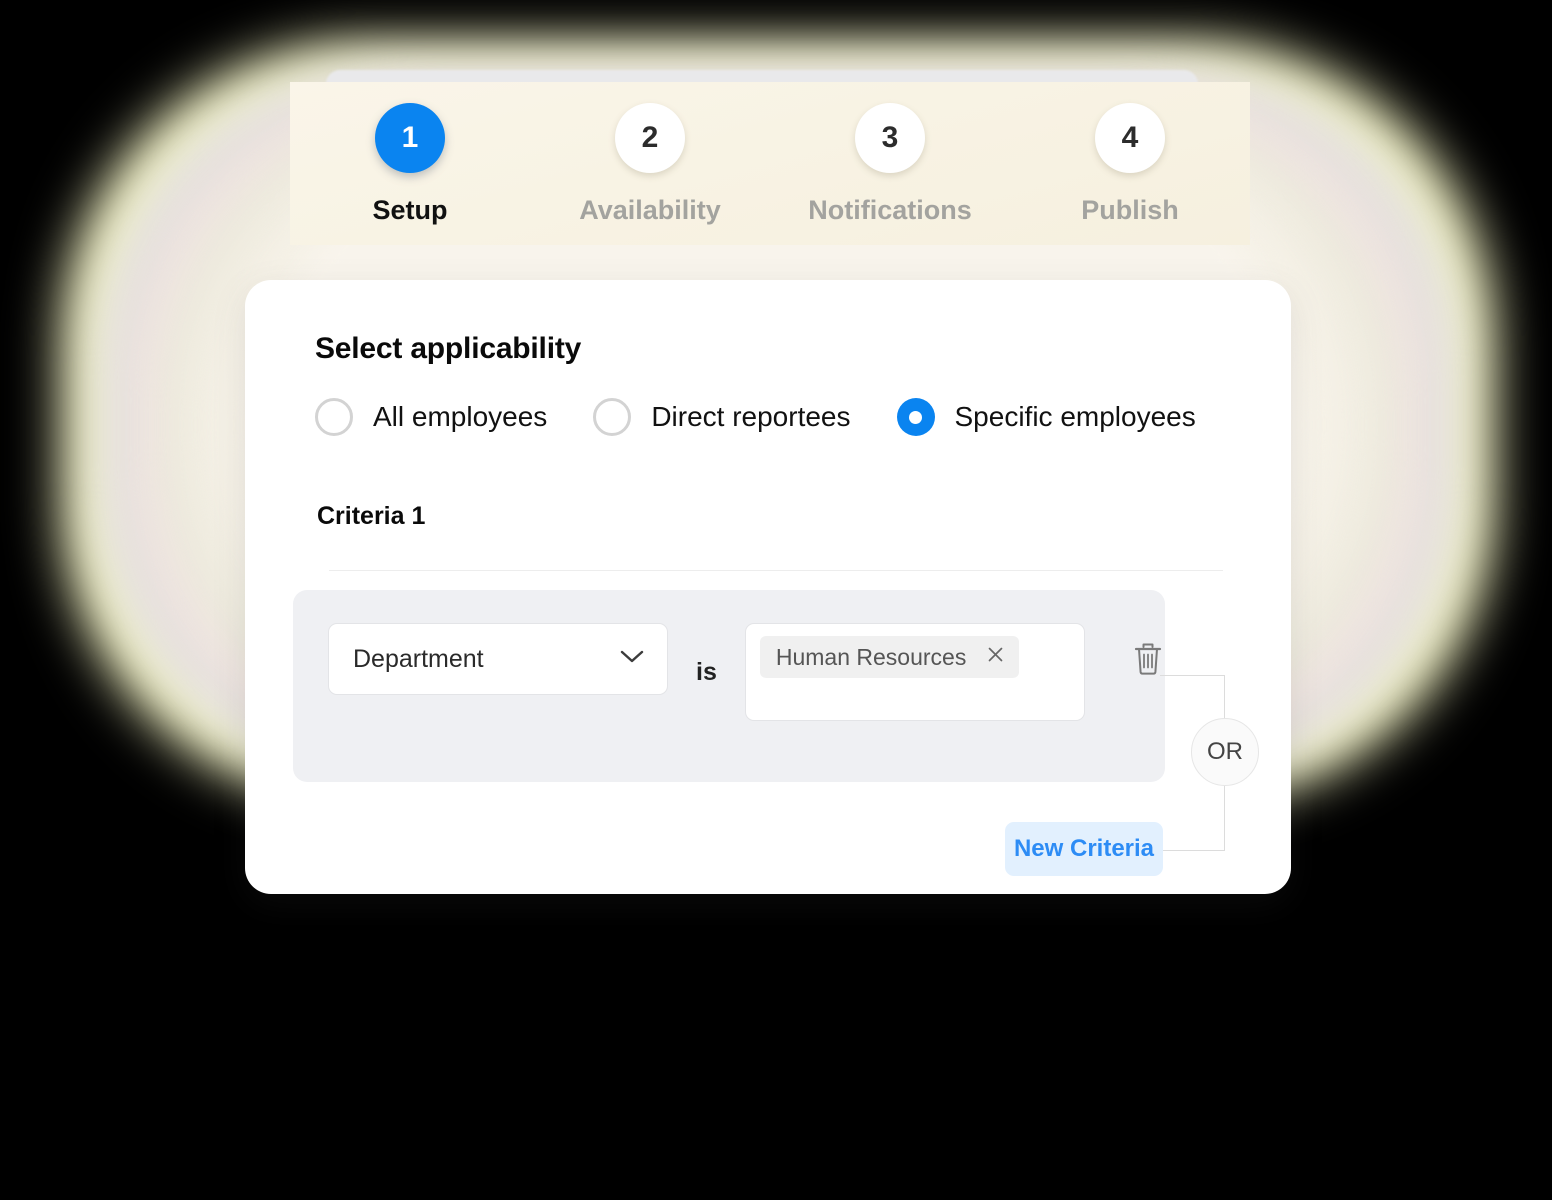 Image resolution: width=1552 pixels, height=1200 pixels. I want to click on page-title: Select applicability, so click(448, 348).